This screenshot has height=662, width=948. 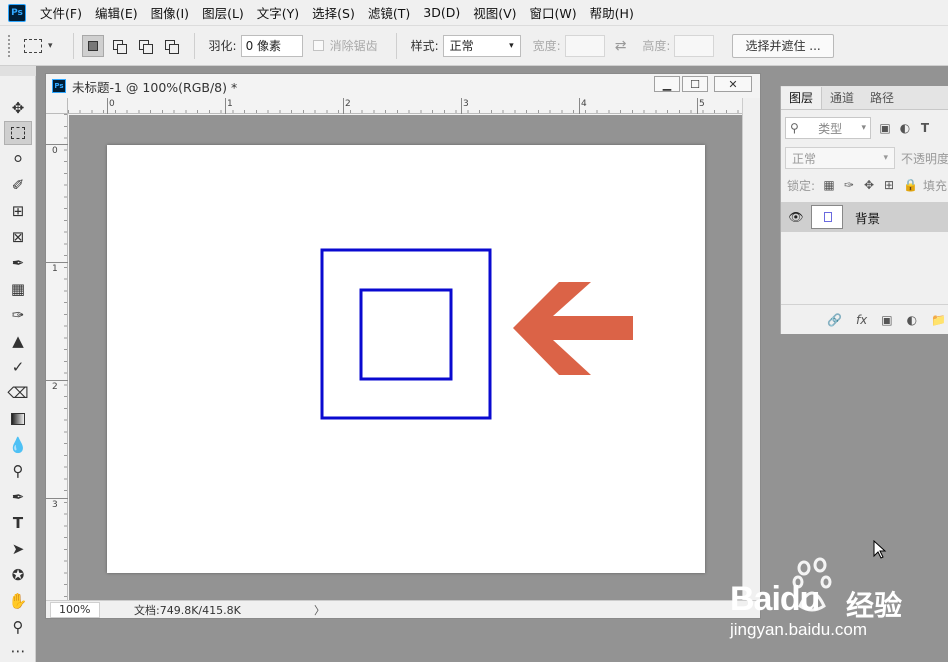 What do you see at coordinates (33, 45) in the screenshot?
I see `marquee-preset-icon` at bounding box center [33, 45].